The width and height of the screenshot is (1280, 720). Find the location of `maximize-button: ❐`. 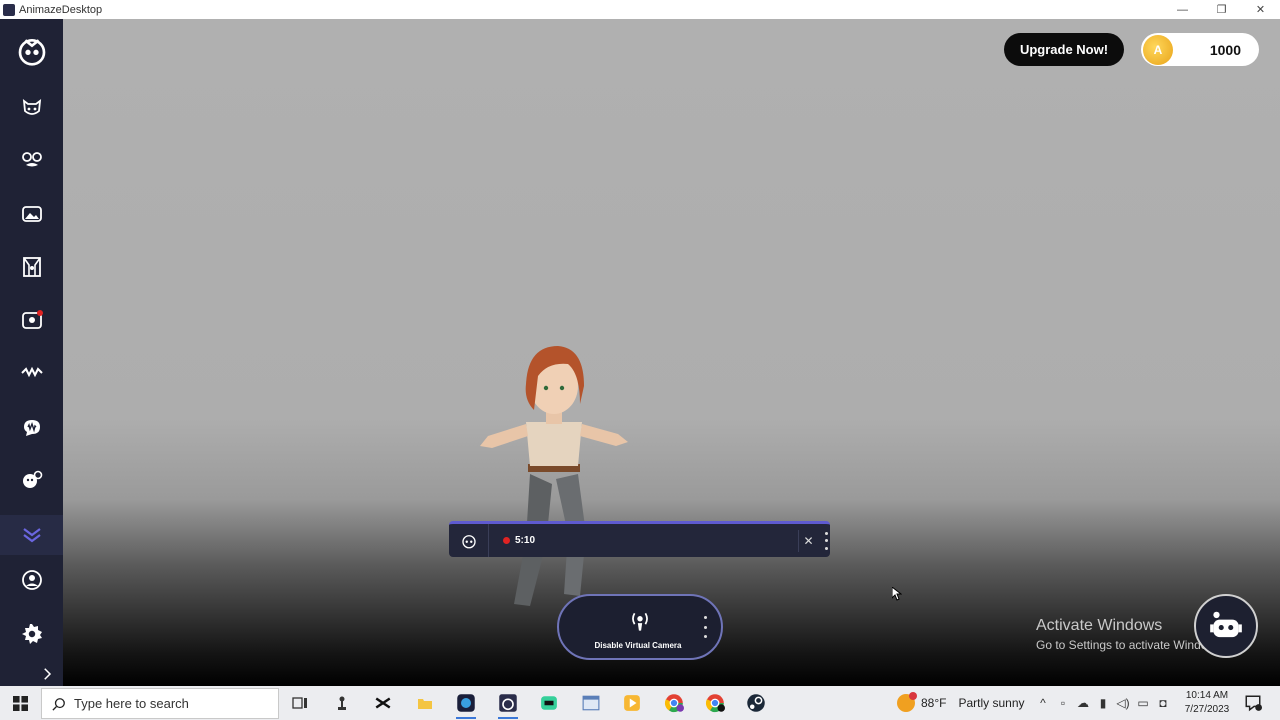

maximize-button: ❐ is located at coordinates (1221, 9).